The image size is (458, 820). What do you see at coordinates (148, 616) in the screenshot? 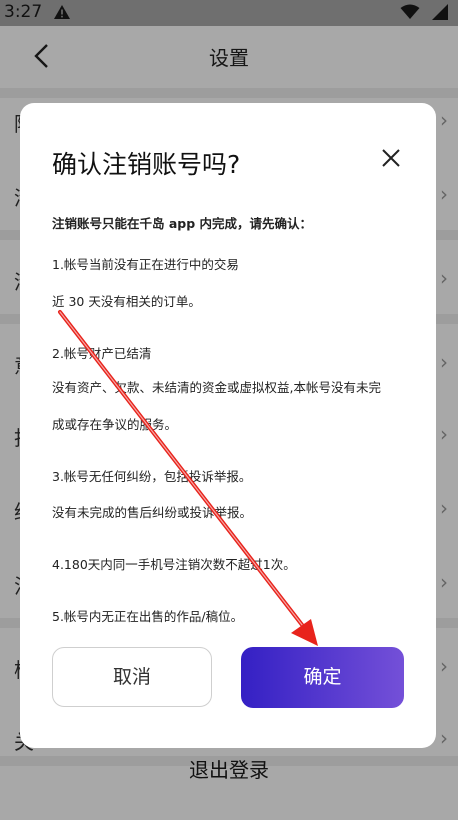
I see `condition-text: 5.帐号内无正在出售的作品/稿位。` at bounding box center [148, 616].